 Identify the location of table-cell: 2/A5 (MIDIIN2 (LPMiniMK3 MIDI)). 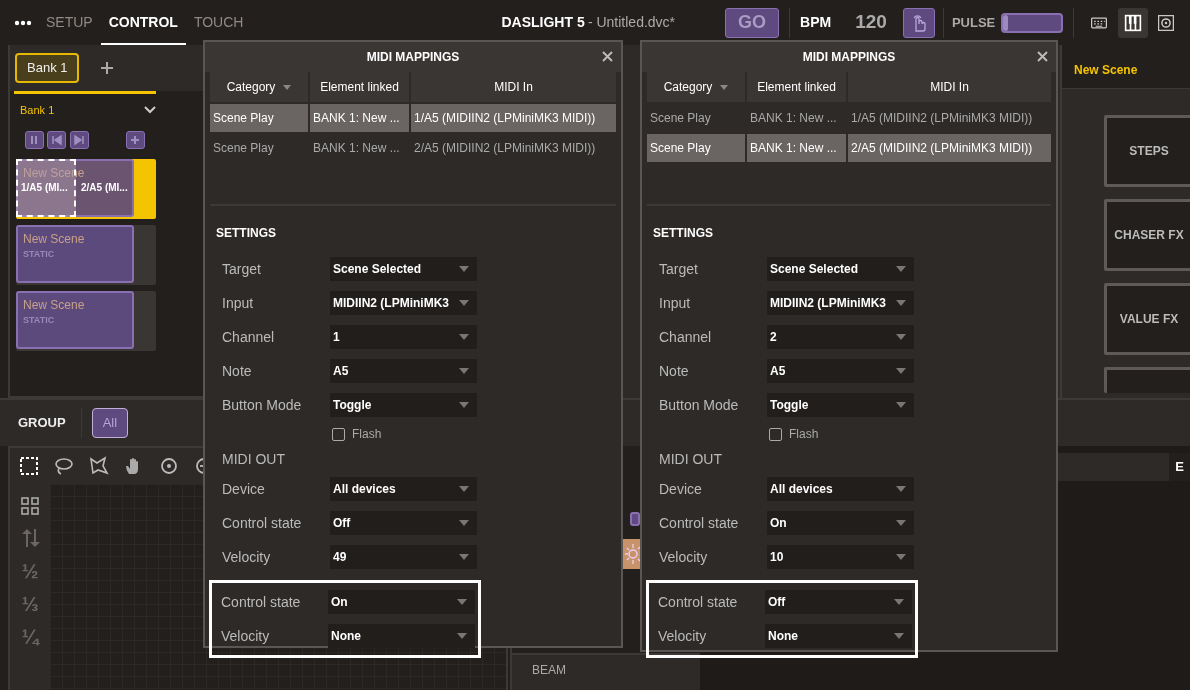
(949, 148).